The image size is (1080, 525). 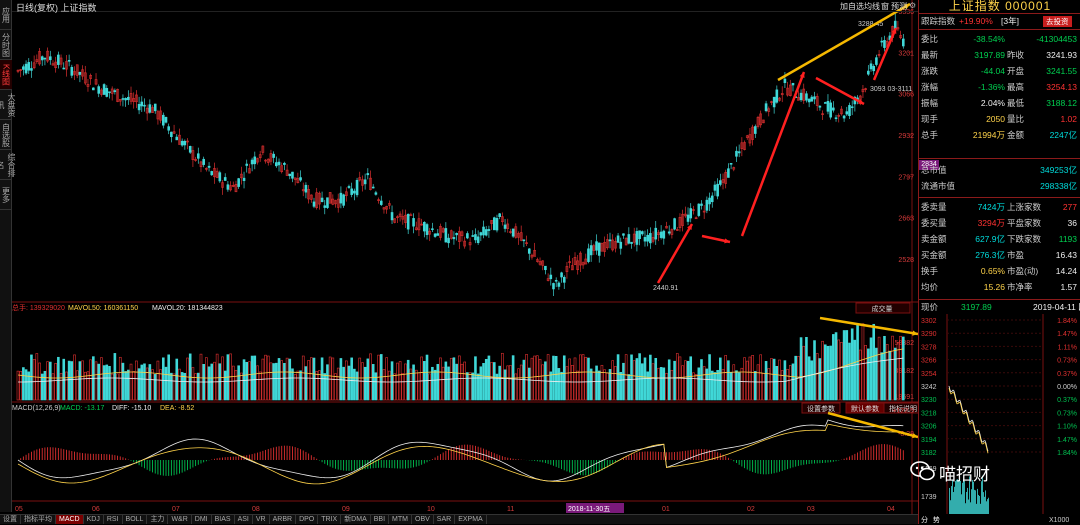 I want to click on market-cap-value: 349253亿, so click(x=1058, y=170).